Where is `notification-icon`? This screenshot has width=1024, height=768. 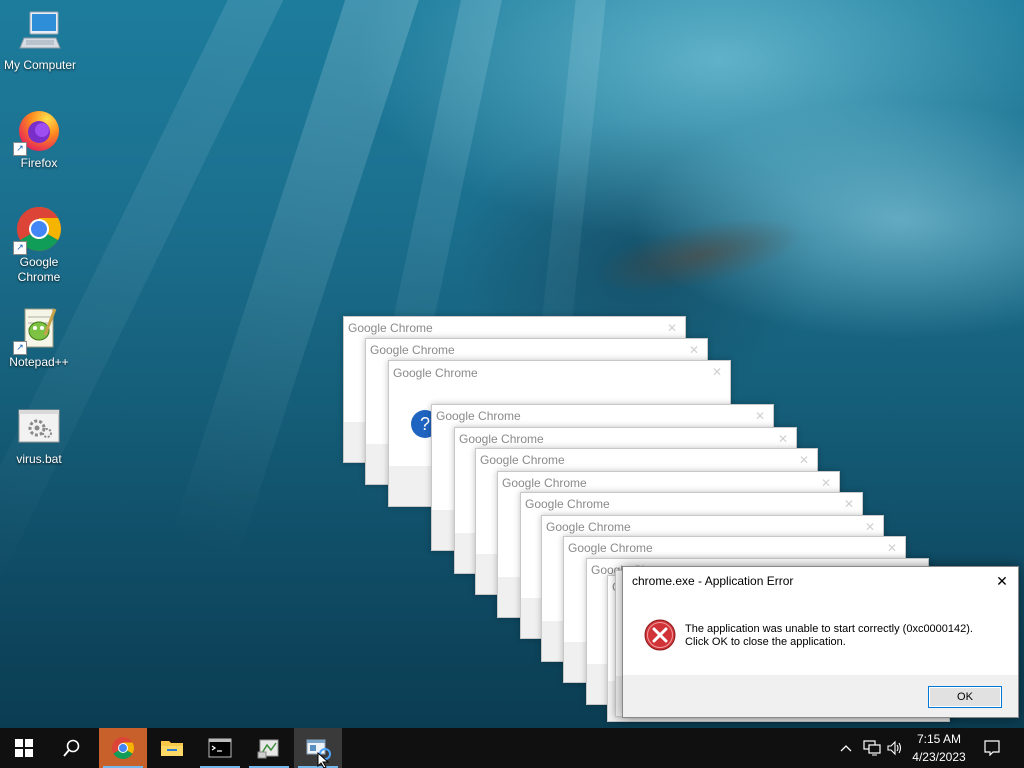
notification-icon is located at coordinates (992, 748).